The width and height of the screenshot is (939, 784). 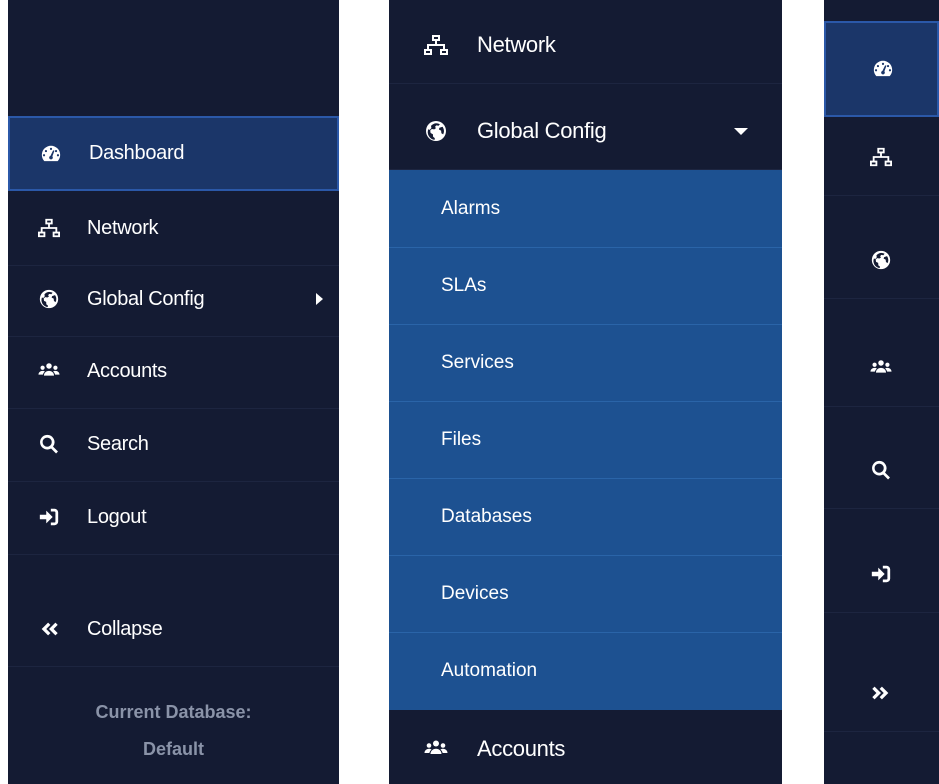 I want to click on expand-button, so click(x=881, y=693).